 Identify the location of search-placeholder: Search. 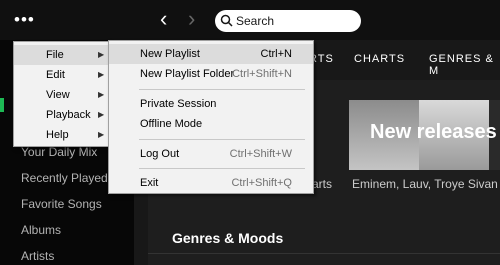
(255, 21).